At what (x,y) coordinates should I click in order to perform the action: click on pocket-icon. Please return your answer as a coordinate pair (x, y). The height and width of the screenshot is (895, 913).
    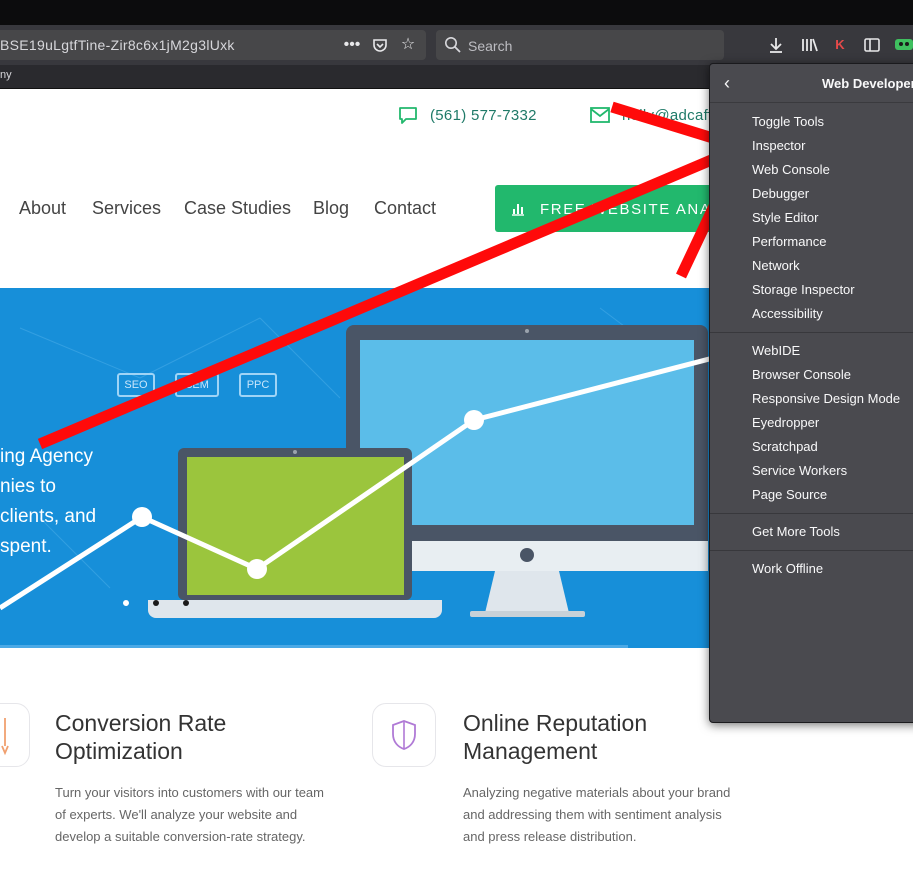
    Looking at the image, I should click on (380, 45).